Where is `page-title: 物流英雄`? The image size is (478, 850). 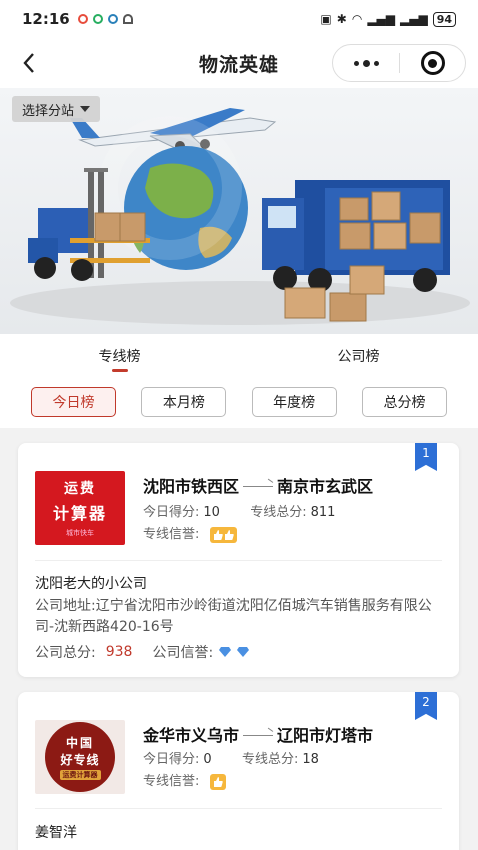 page-title: 物流英雄 is located at coordinates (238, 64).